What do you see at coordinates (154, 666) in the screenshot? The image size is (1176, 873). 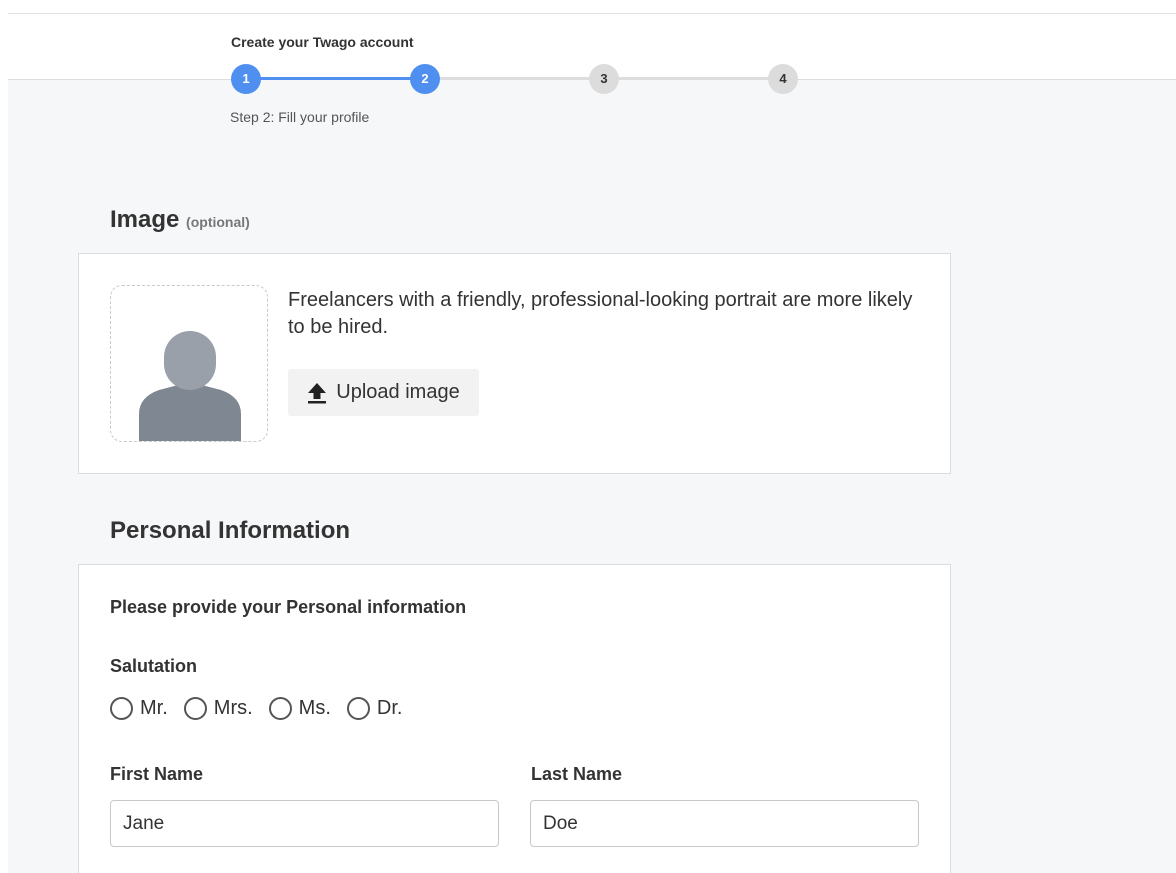 I see `salutation-label: Salutation` at bounding box center [154, 666].